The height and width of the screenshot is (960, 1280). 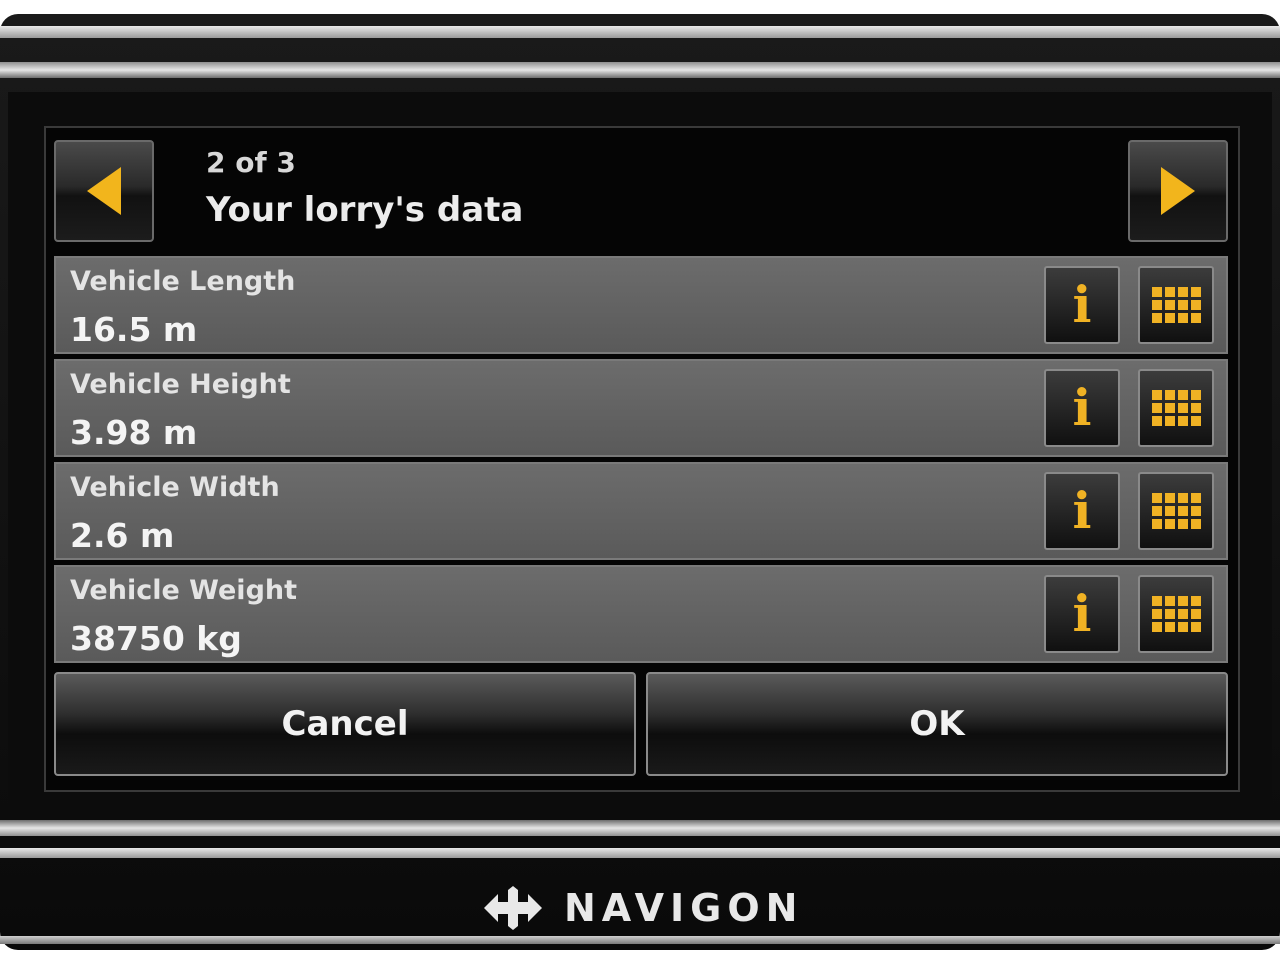 What do you see at coordinates (640, 940) in the screenshot?
I see `bezel-trim-base` at bounding box center [640, 940].